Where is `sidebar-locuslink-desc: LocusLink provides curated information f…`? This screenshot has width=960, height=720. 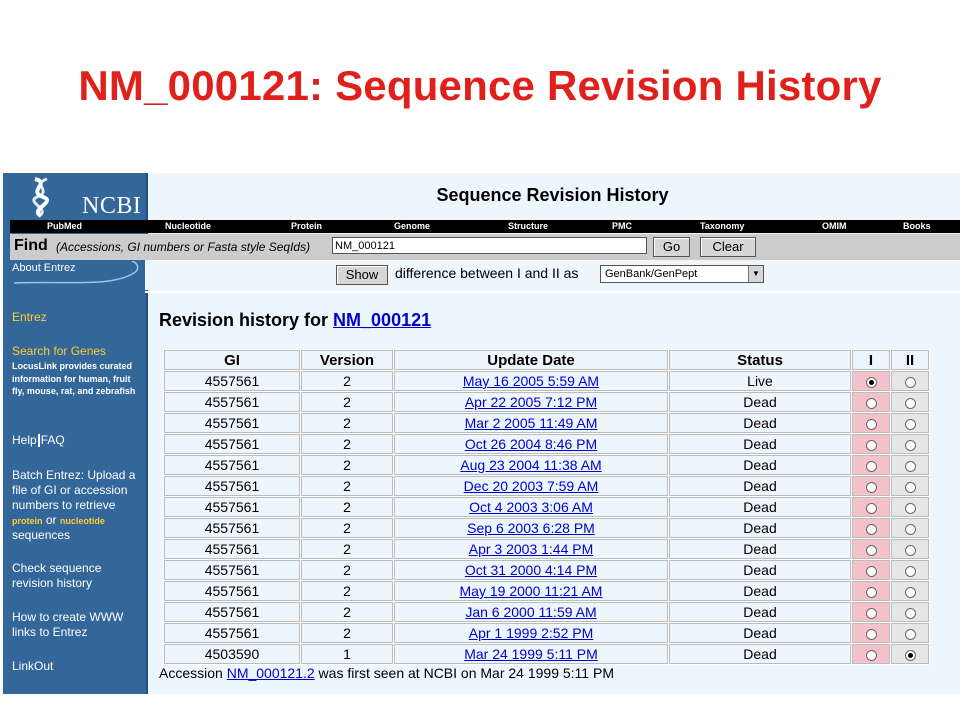
sidebar-locuslink-desc: LocusLink provides curated information f… is located at coordinates (74, 378).